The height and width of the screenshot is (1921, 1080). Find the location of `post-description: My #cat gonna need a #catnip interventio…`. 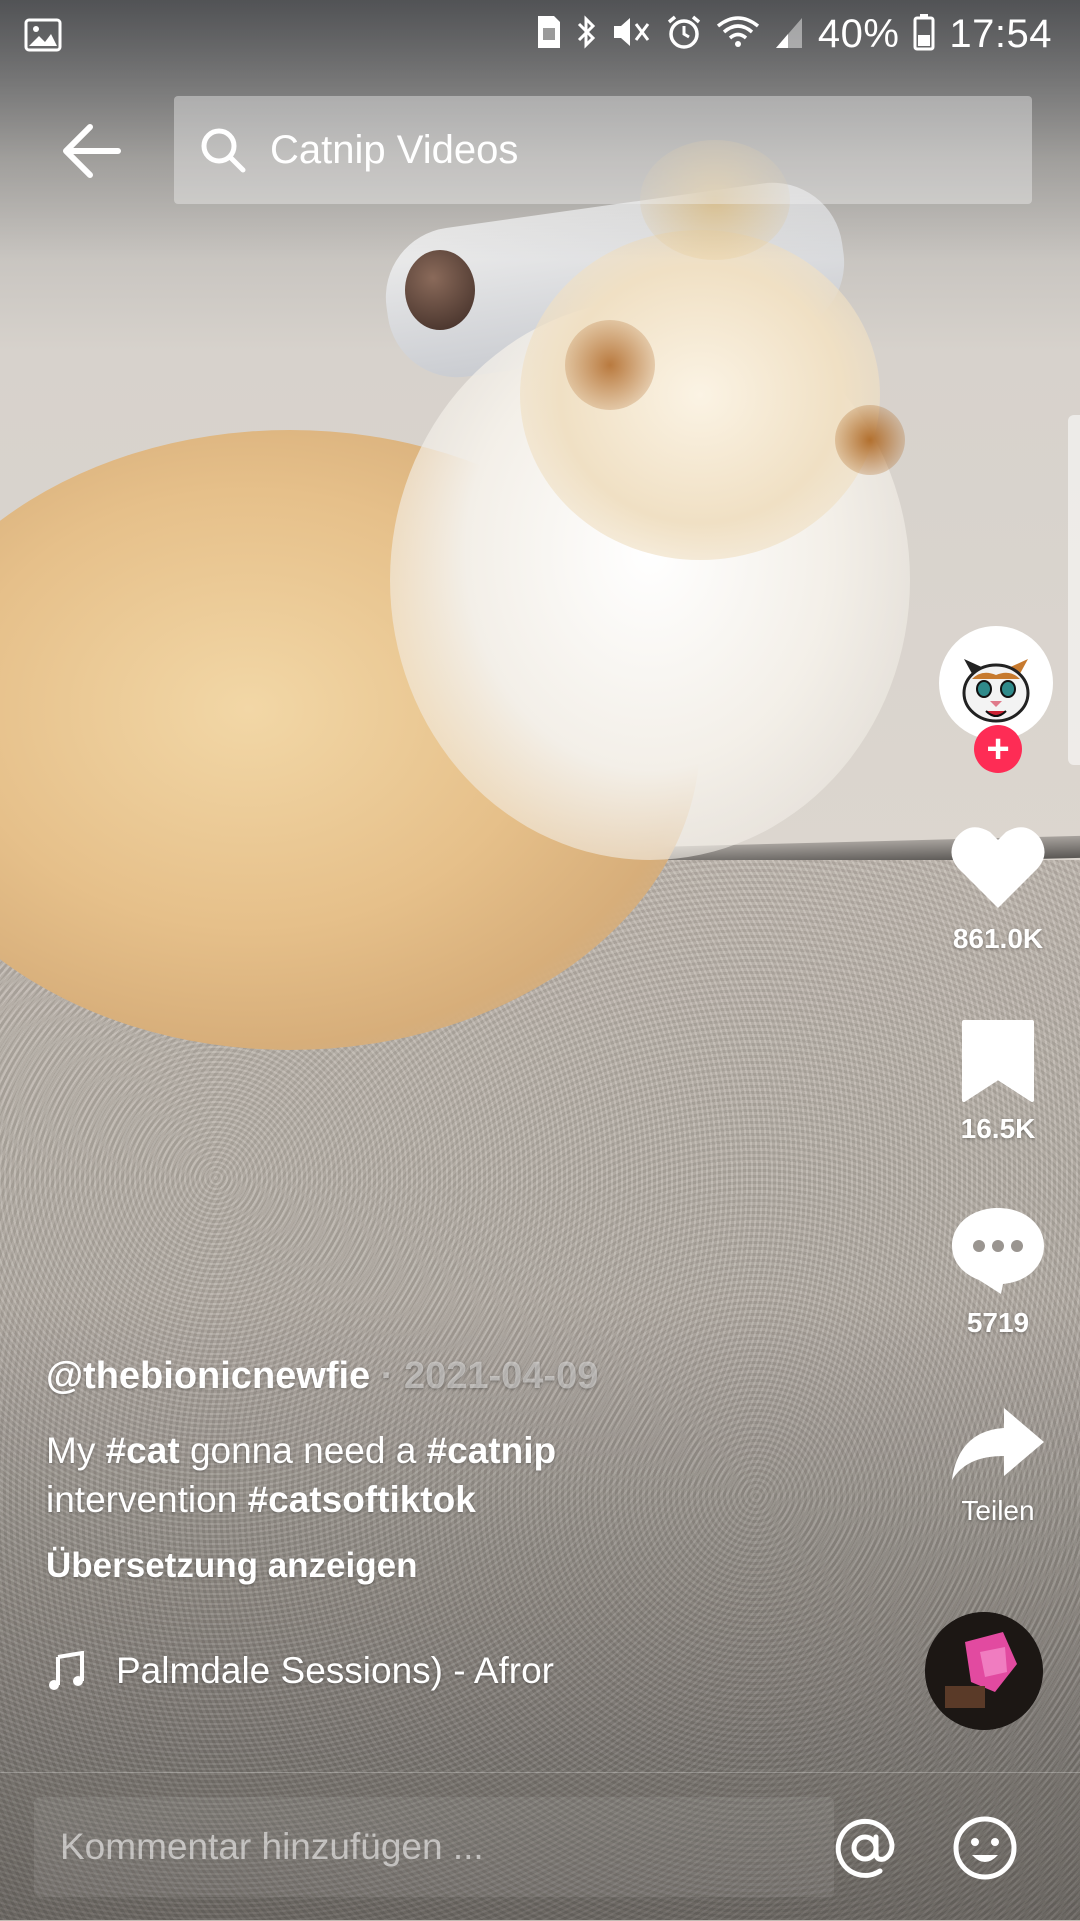

post-description: My #cat gonna need a #catnip interventio… is located at coordinates (476, 1475).